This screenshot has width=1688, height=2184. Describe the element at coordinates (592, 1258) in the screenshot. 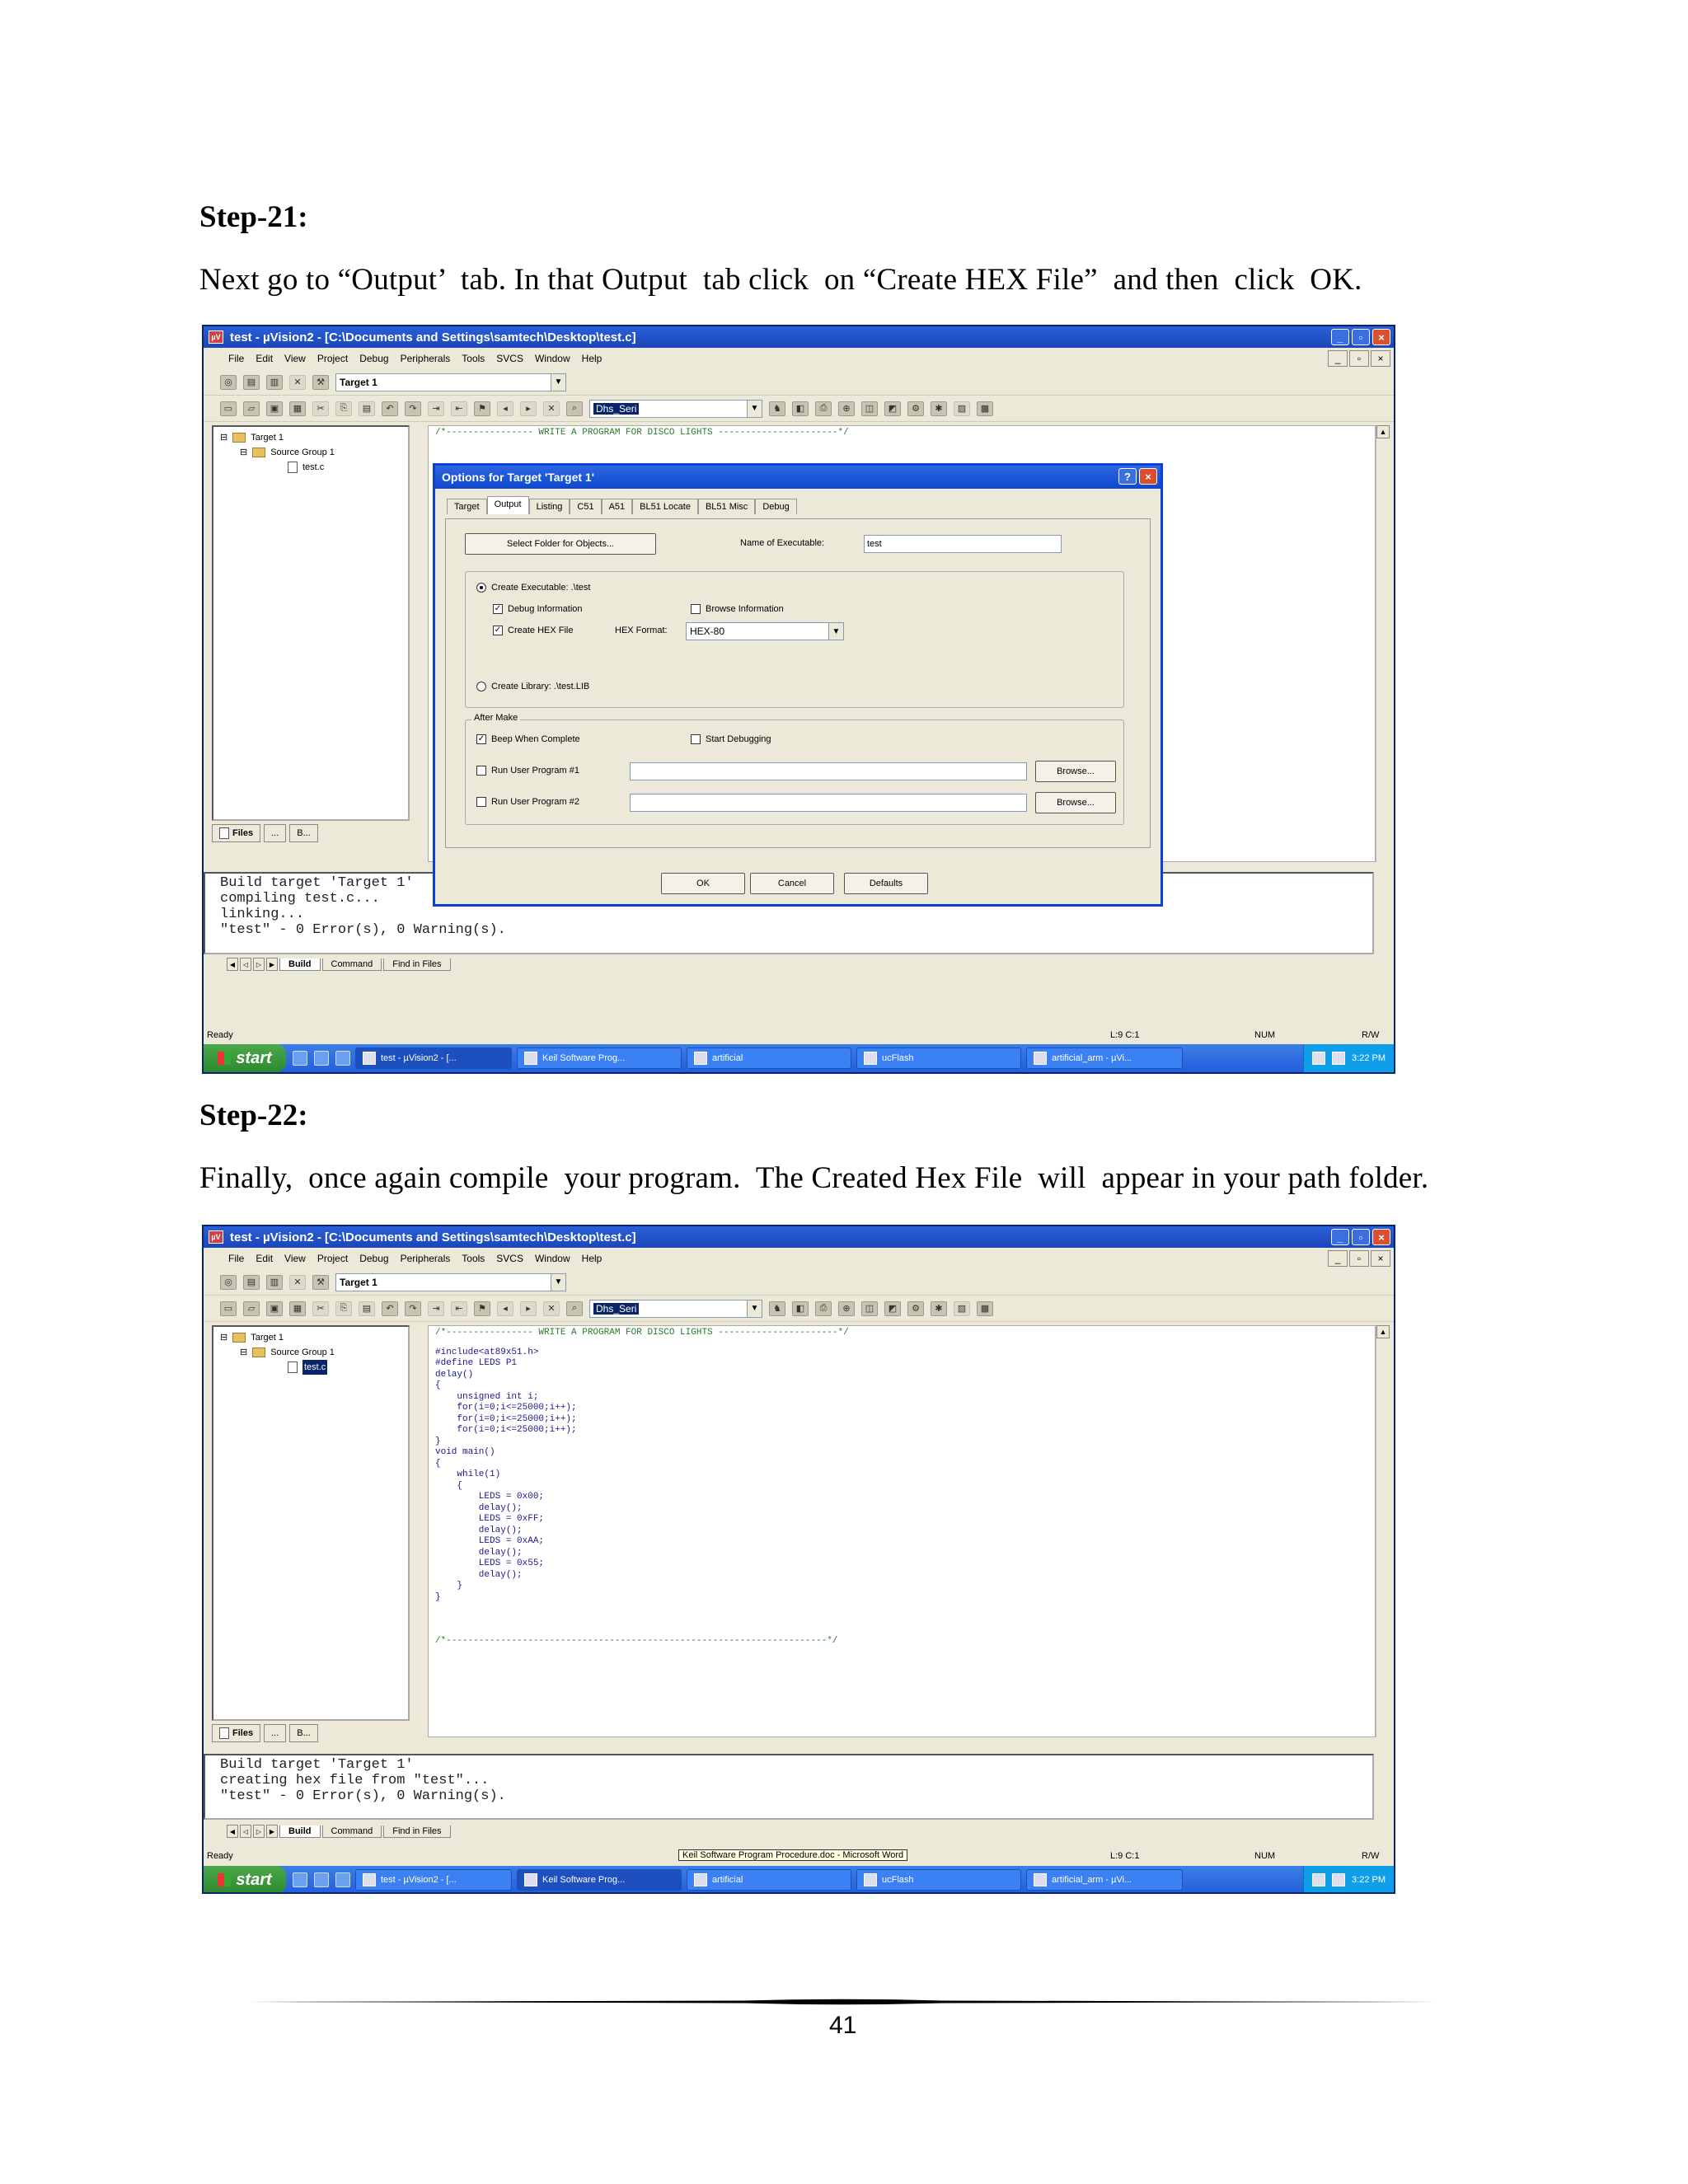

I see `menu-help: Help` at that location.